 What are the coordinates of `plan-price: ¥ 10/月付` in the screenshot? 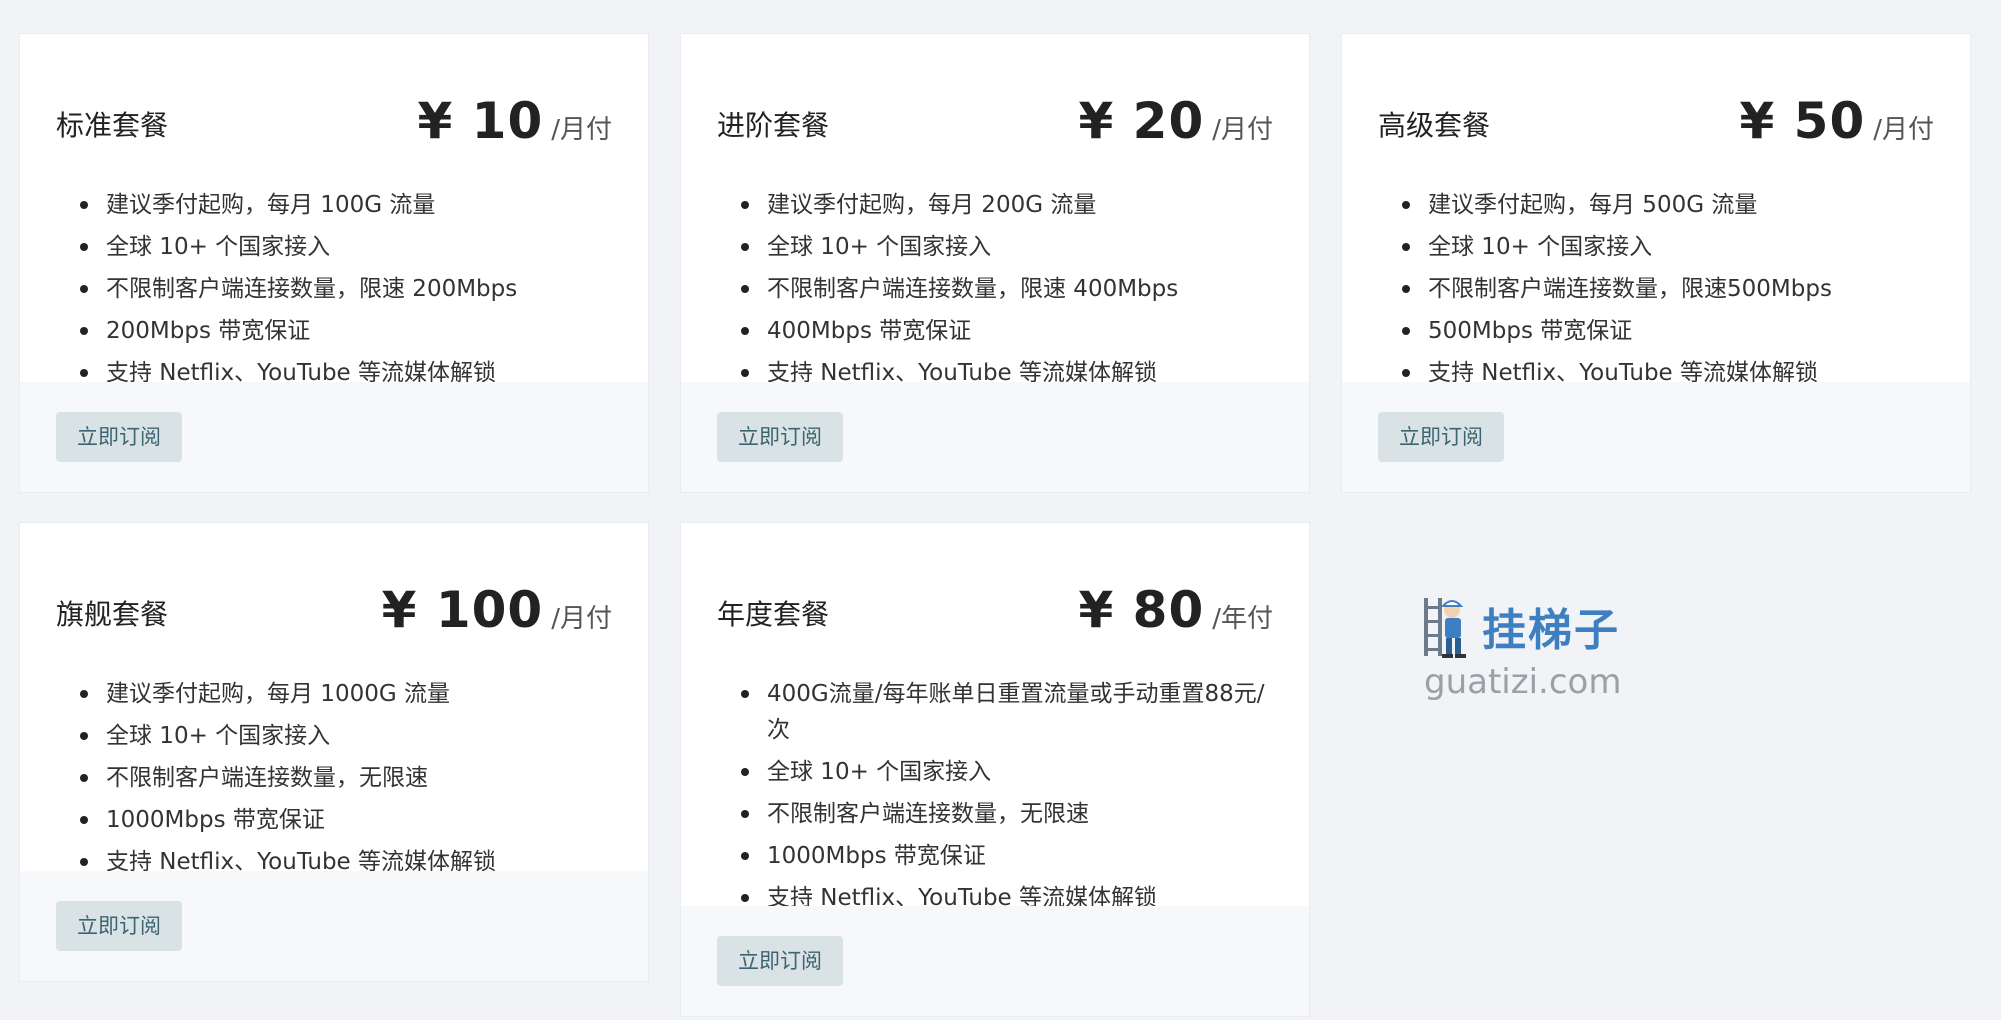 It's located at (514, 121).